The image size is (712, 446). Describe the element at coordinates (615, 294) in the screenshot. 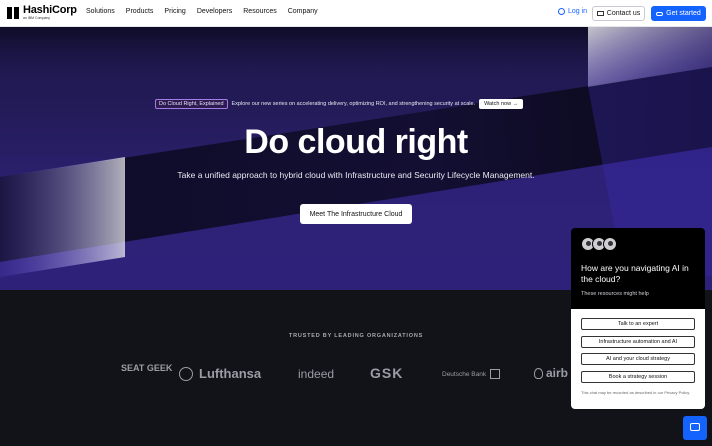

I see `chat-subtitle: These resources might help` at that location.